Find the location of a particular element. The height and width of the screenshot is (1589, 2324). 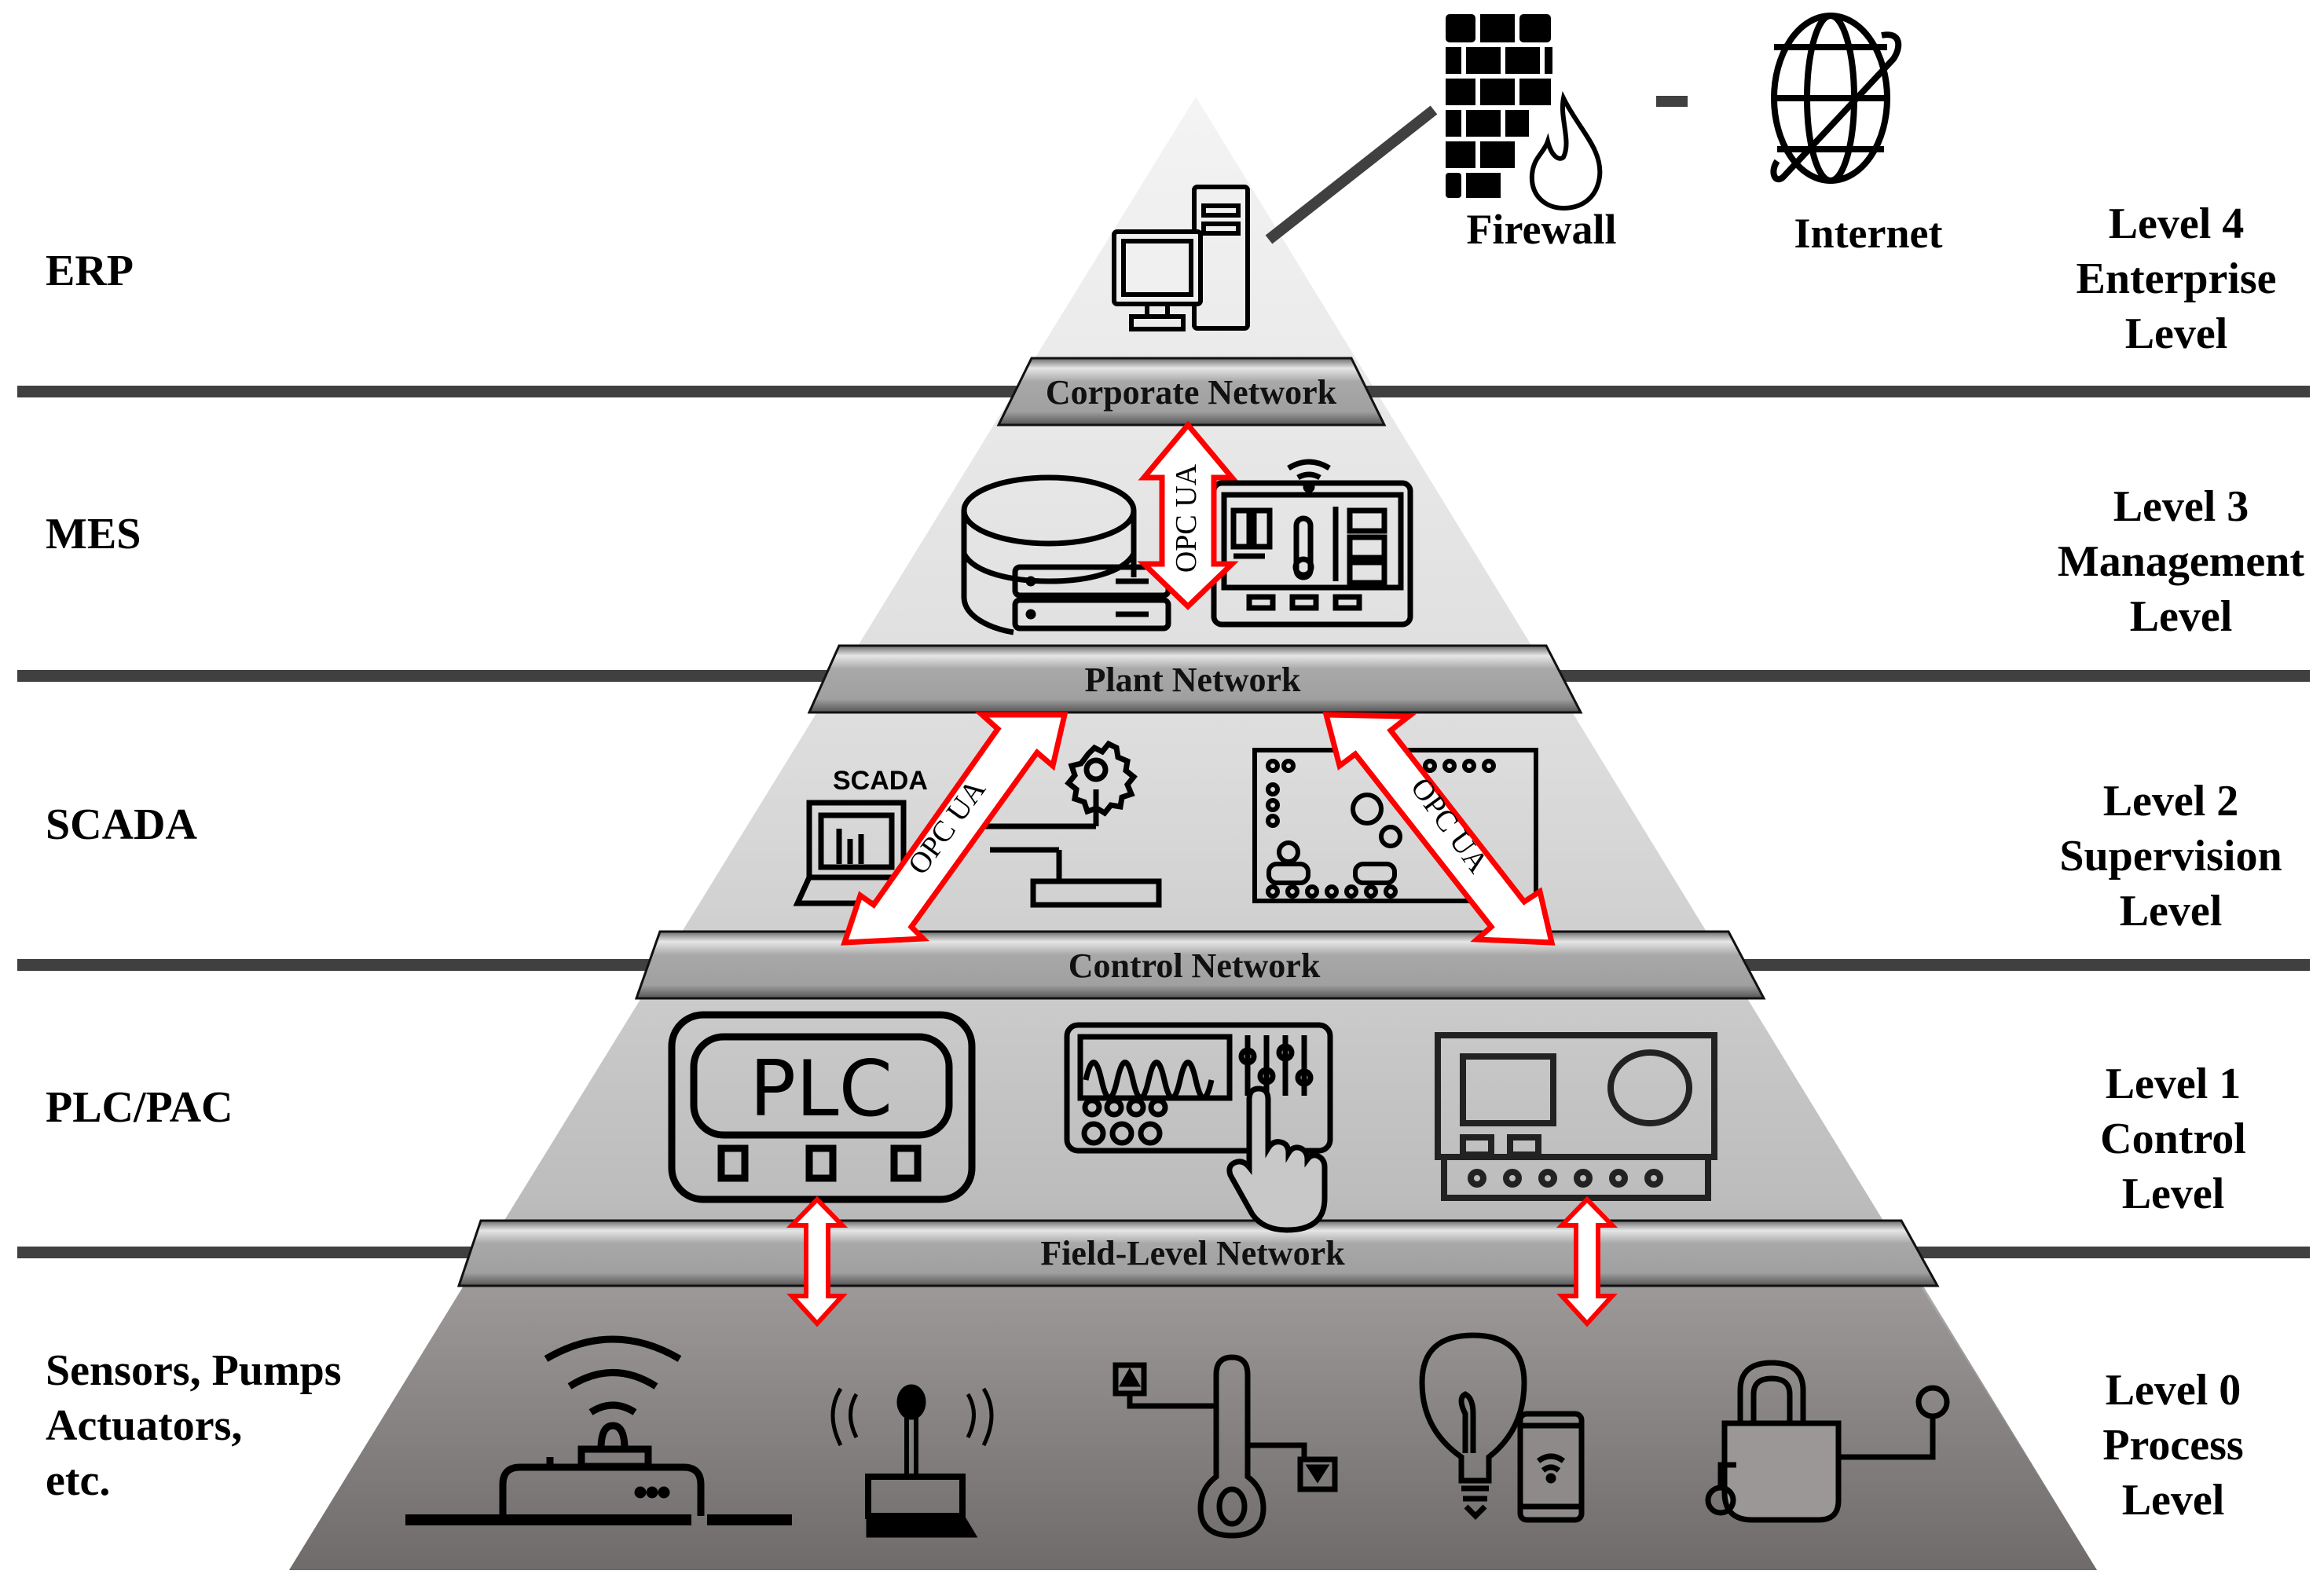

control-network-label: Control Network is located at coordinates (1195, 965).